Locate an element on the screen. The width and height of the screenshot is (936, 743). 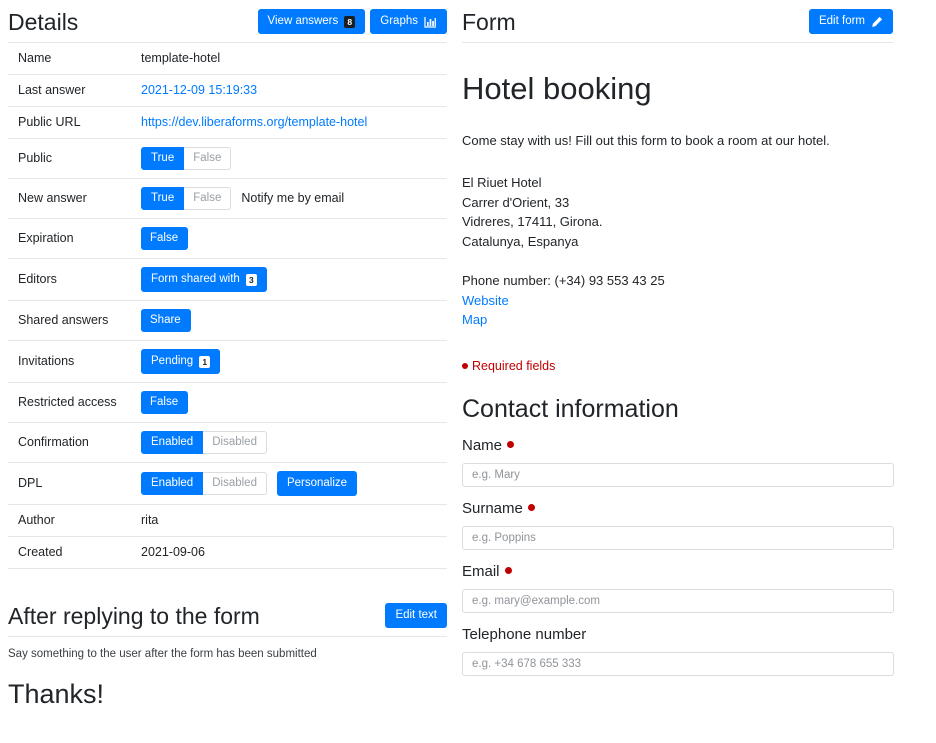
details-header: Details View answers 8 Graphs is located at coordinates (227, 21).